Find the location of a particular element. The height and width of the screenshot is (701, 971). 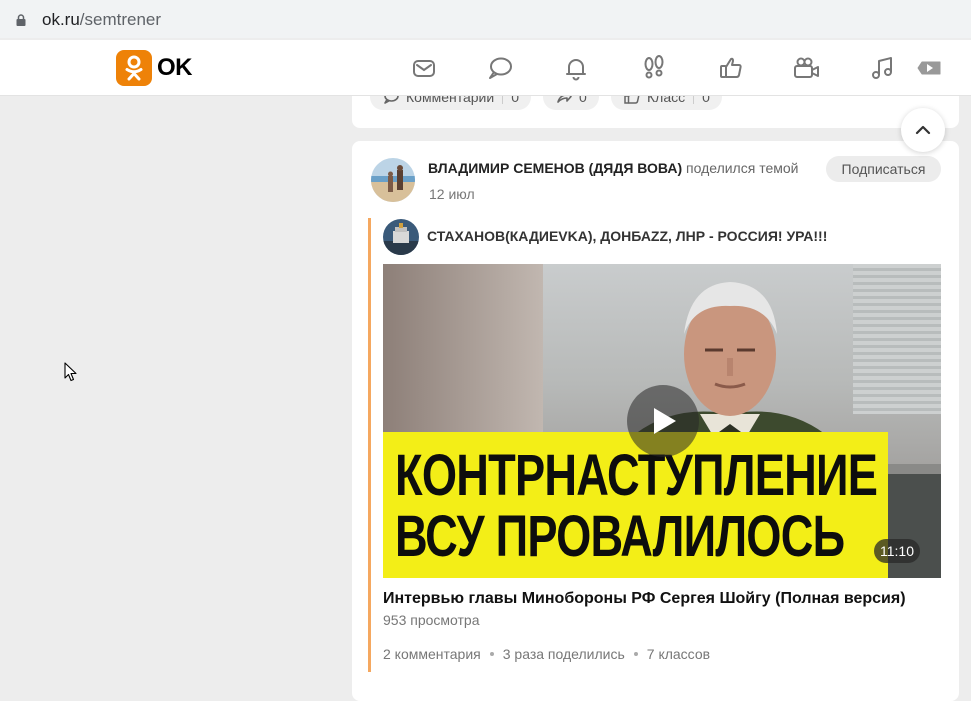

subscribe-button: Подписаться is located at coordinates (883, 169).